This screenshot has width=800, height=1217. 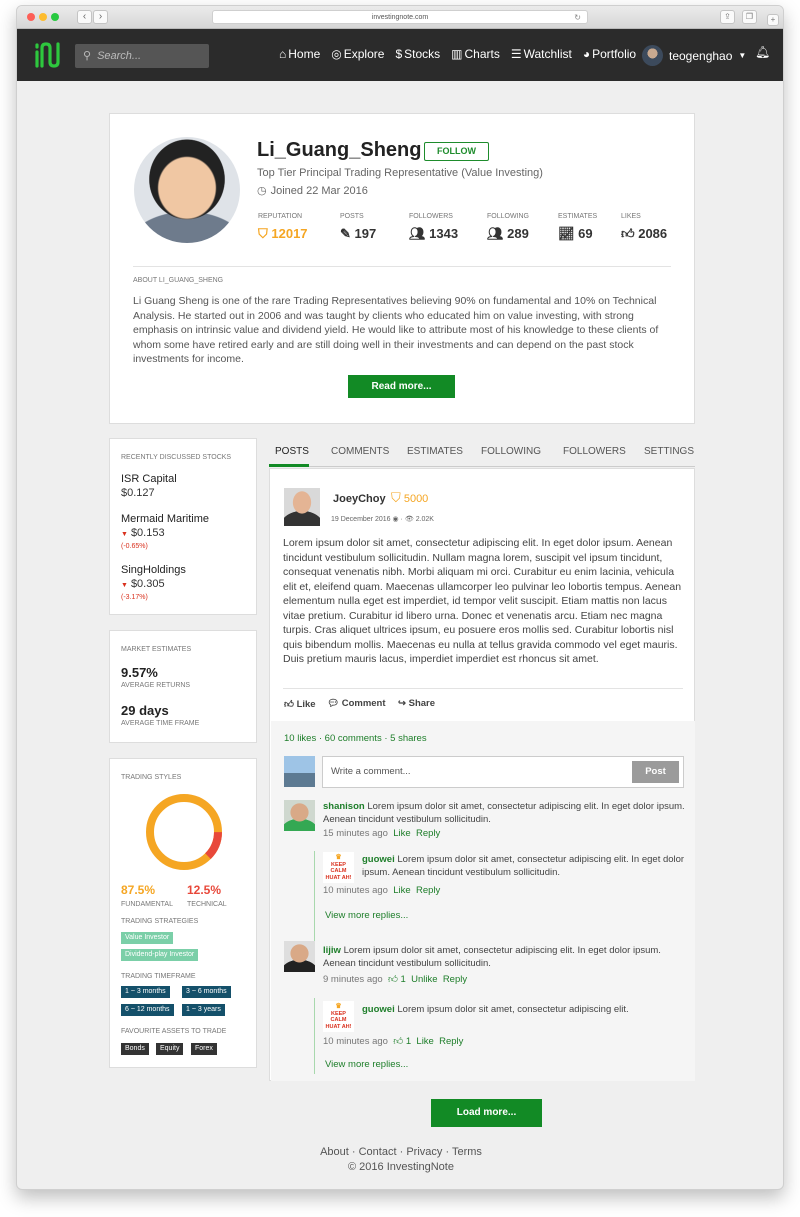 What do you see at coordinates (31, 17) in the screenshot?
I see `close-window-button` at bounding box center [31, 17].